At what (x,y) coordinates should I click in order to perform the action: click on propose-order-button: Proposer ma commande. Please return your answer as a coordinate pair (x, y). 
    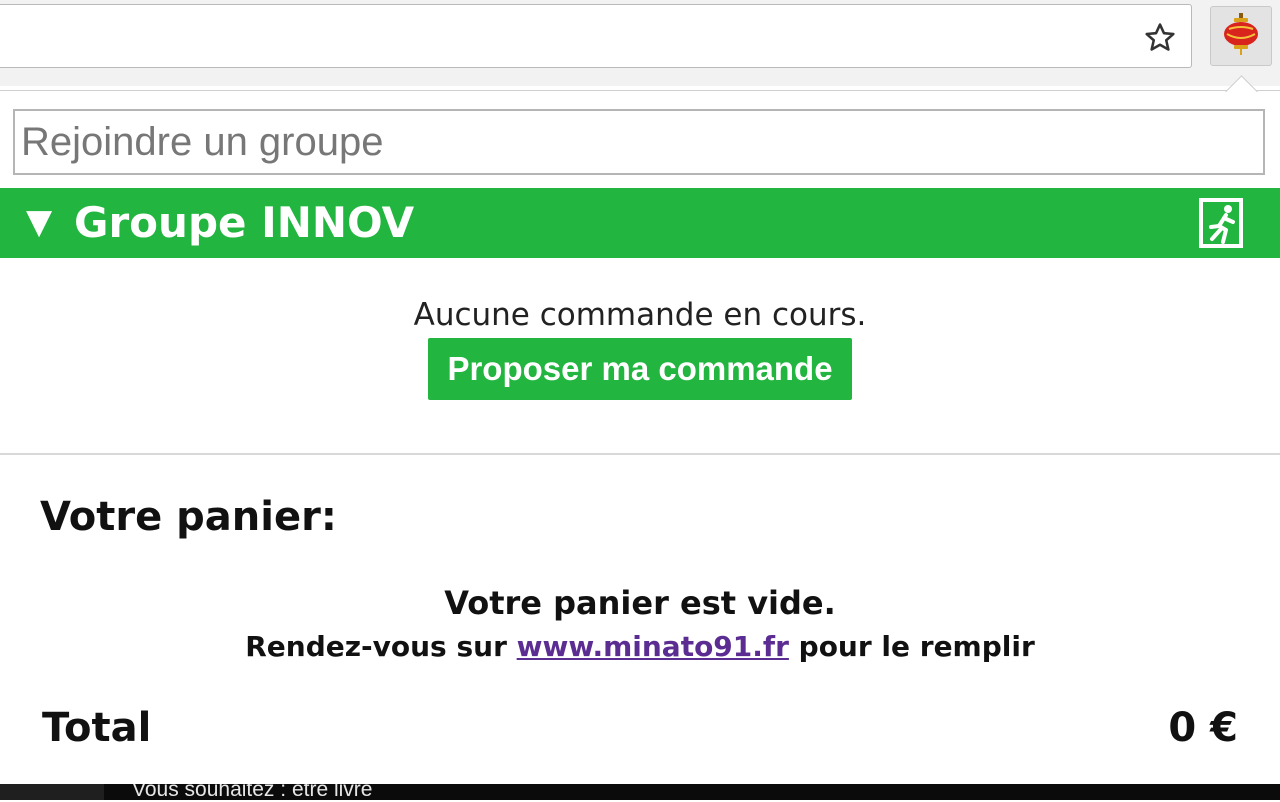
    Looking at the image, I should click on (640, 369).